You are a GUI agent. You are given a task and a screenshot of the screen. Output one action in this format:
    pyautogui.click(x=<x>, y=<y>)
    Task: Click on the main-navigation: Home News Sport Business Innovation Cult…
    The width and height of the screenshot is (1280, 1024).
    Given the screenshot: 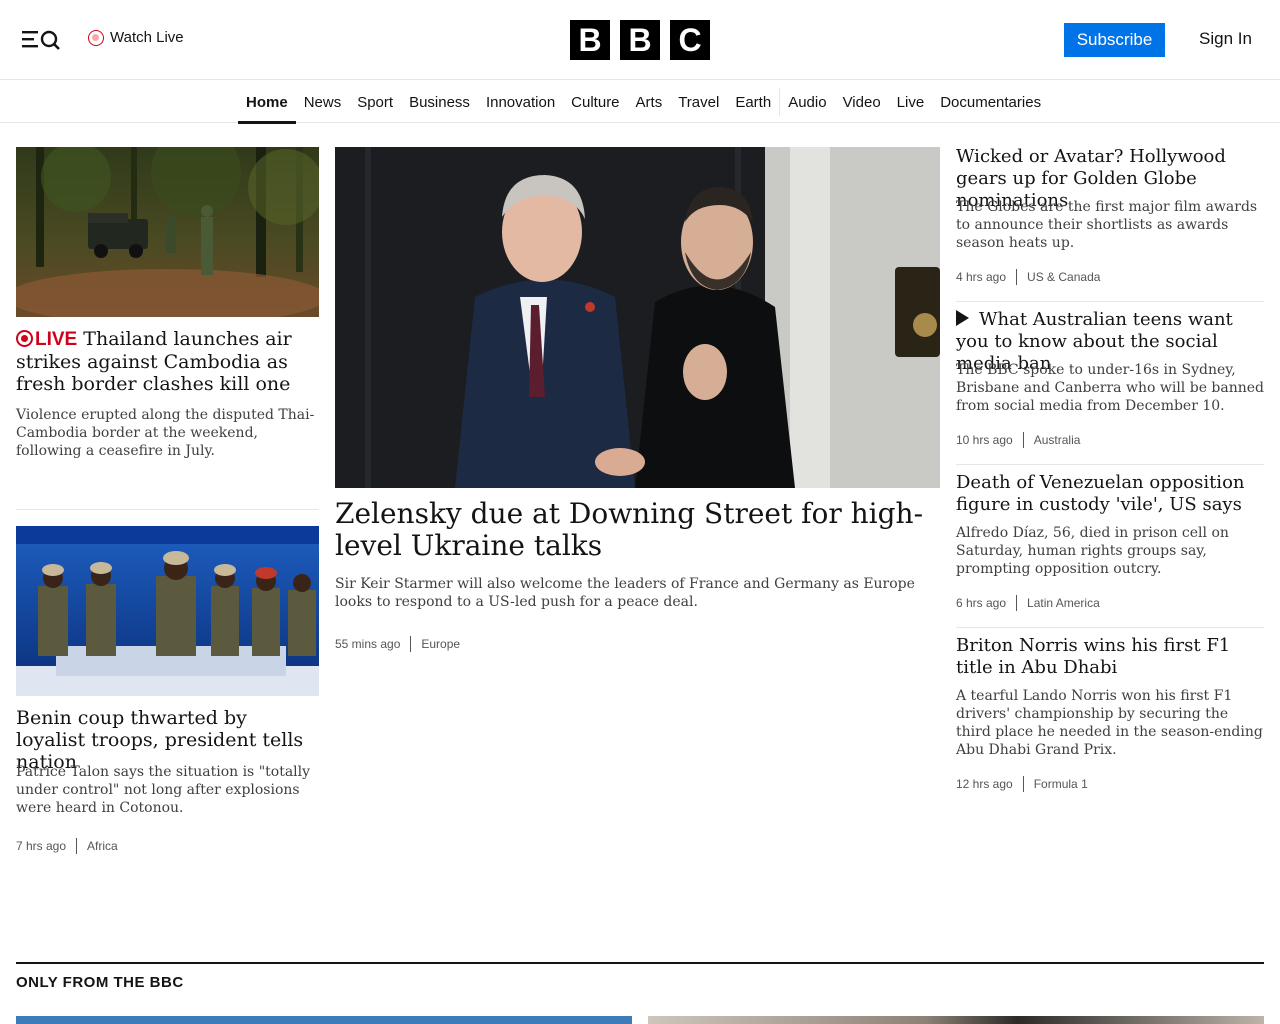 What is the action you would take?
    pyautogui.click(x=640, y=102)
    